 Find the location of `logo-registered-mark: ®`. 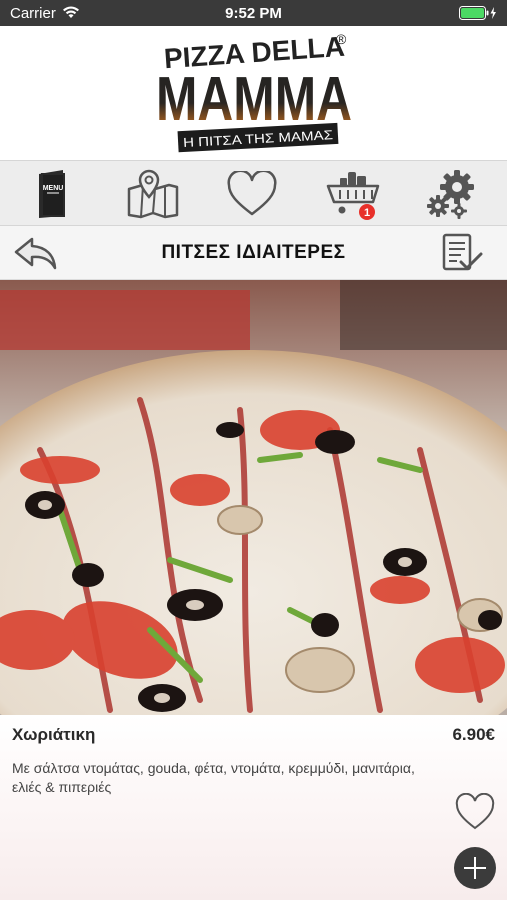

logo-registered-mark: ® is located at coordinates (341, 39).